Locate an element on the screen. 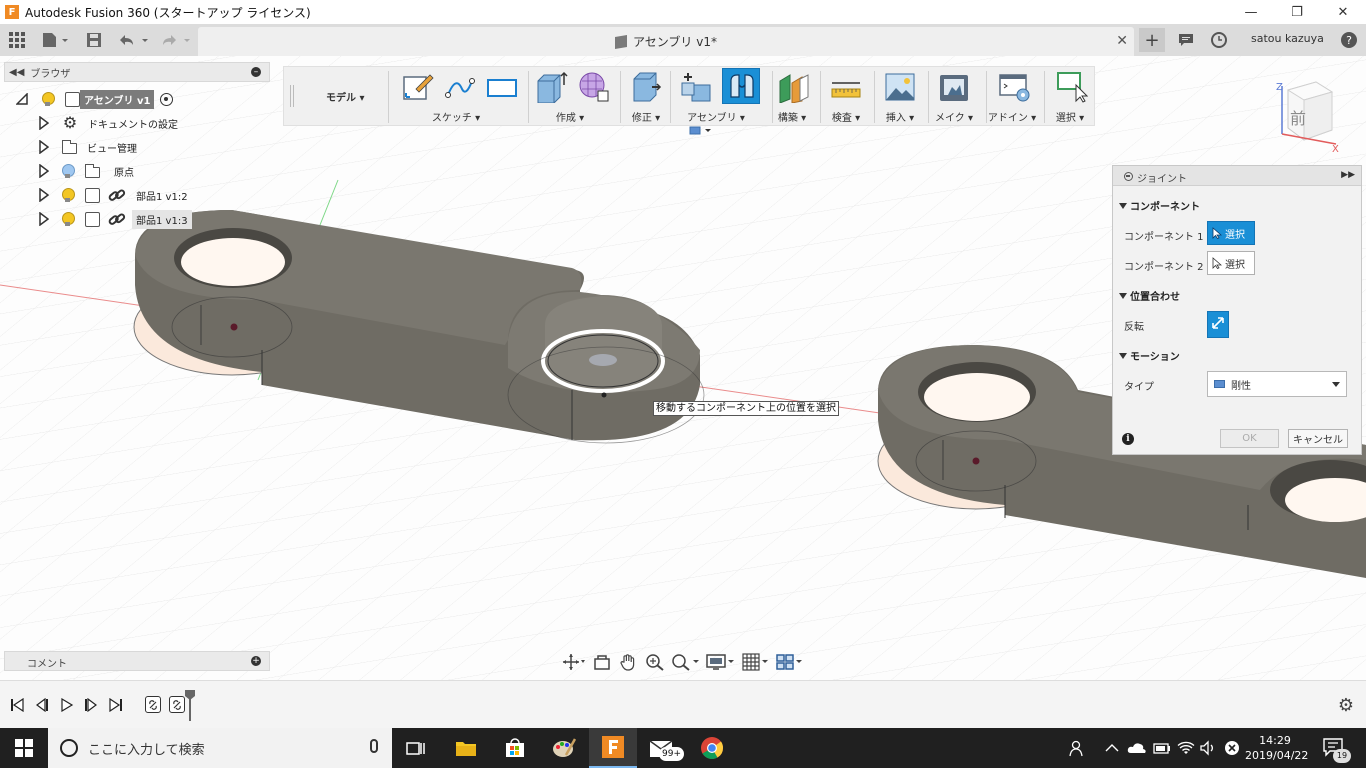 The width and height of the screenshot is (1366, 768). workspace-switcher: モデル ▾ is located at coordinates (345, 96).